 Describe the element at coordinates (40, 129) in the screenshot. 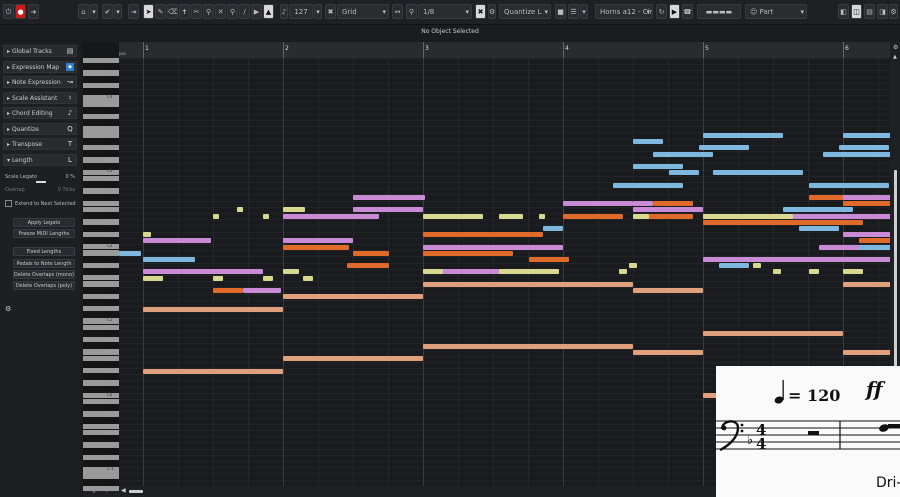

I see `inspector-section-quantize: ▸ Quantize Q` at that location.